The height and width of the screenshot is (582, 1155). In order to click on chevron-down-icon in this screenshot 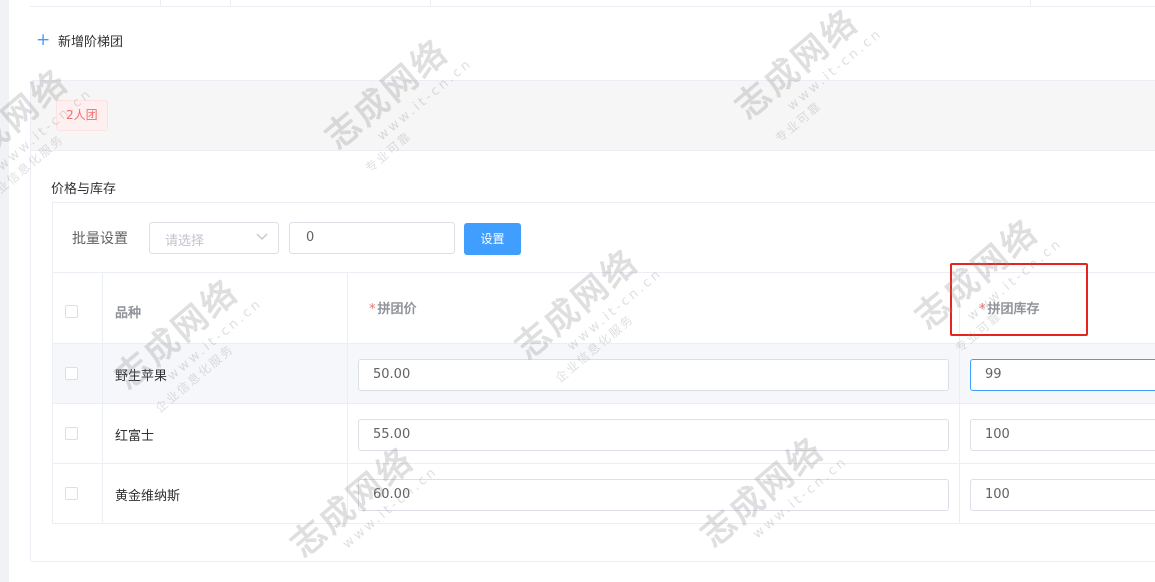, I will do `click(262, 236)`.